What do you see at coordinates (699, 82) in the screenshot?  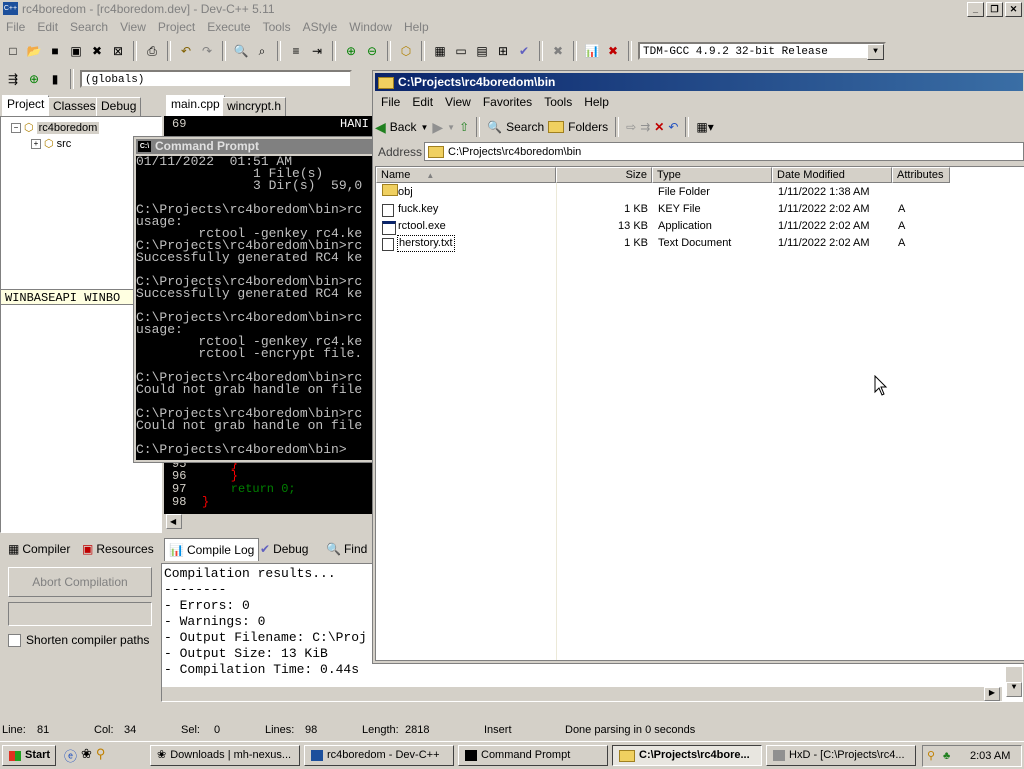 I see `explorer-title-bar: C:\Projects\rc4boredom\bin` at bounding box center [699, 82].